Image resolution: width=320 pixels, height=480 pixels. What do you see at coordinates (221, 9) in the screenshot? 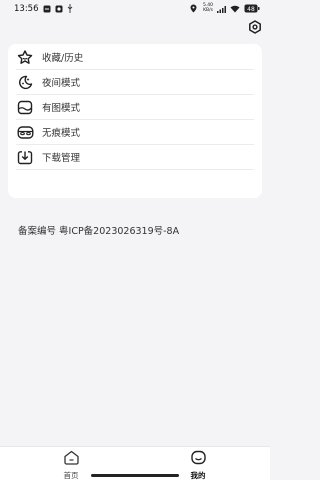
I see `signal-icon` at bounding box center [221, 9].